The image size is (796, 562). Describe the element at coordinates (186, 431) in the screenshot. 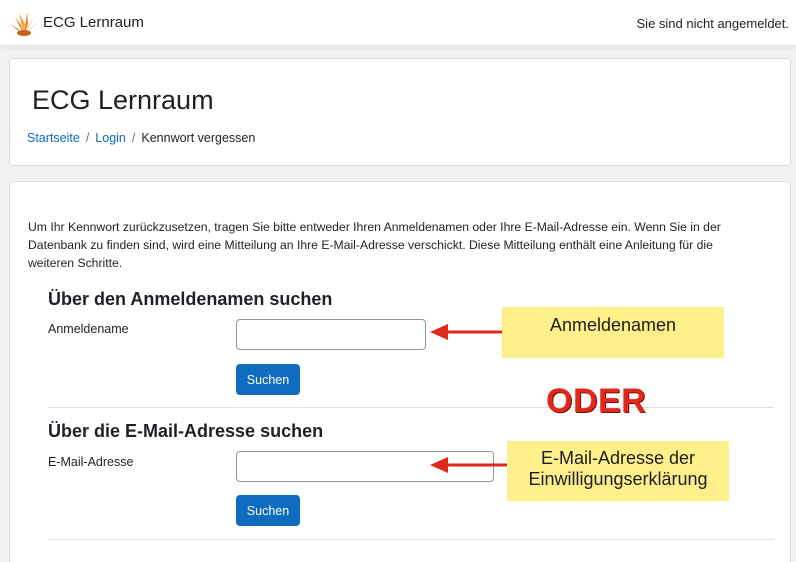

I see `email-section-title: Über die E-Mail-Adresse suchen` at that location.